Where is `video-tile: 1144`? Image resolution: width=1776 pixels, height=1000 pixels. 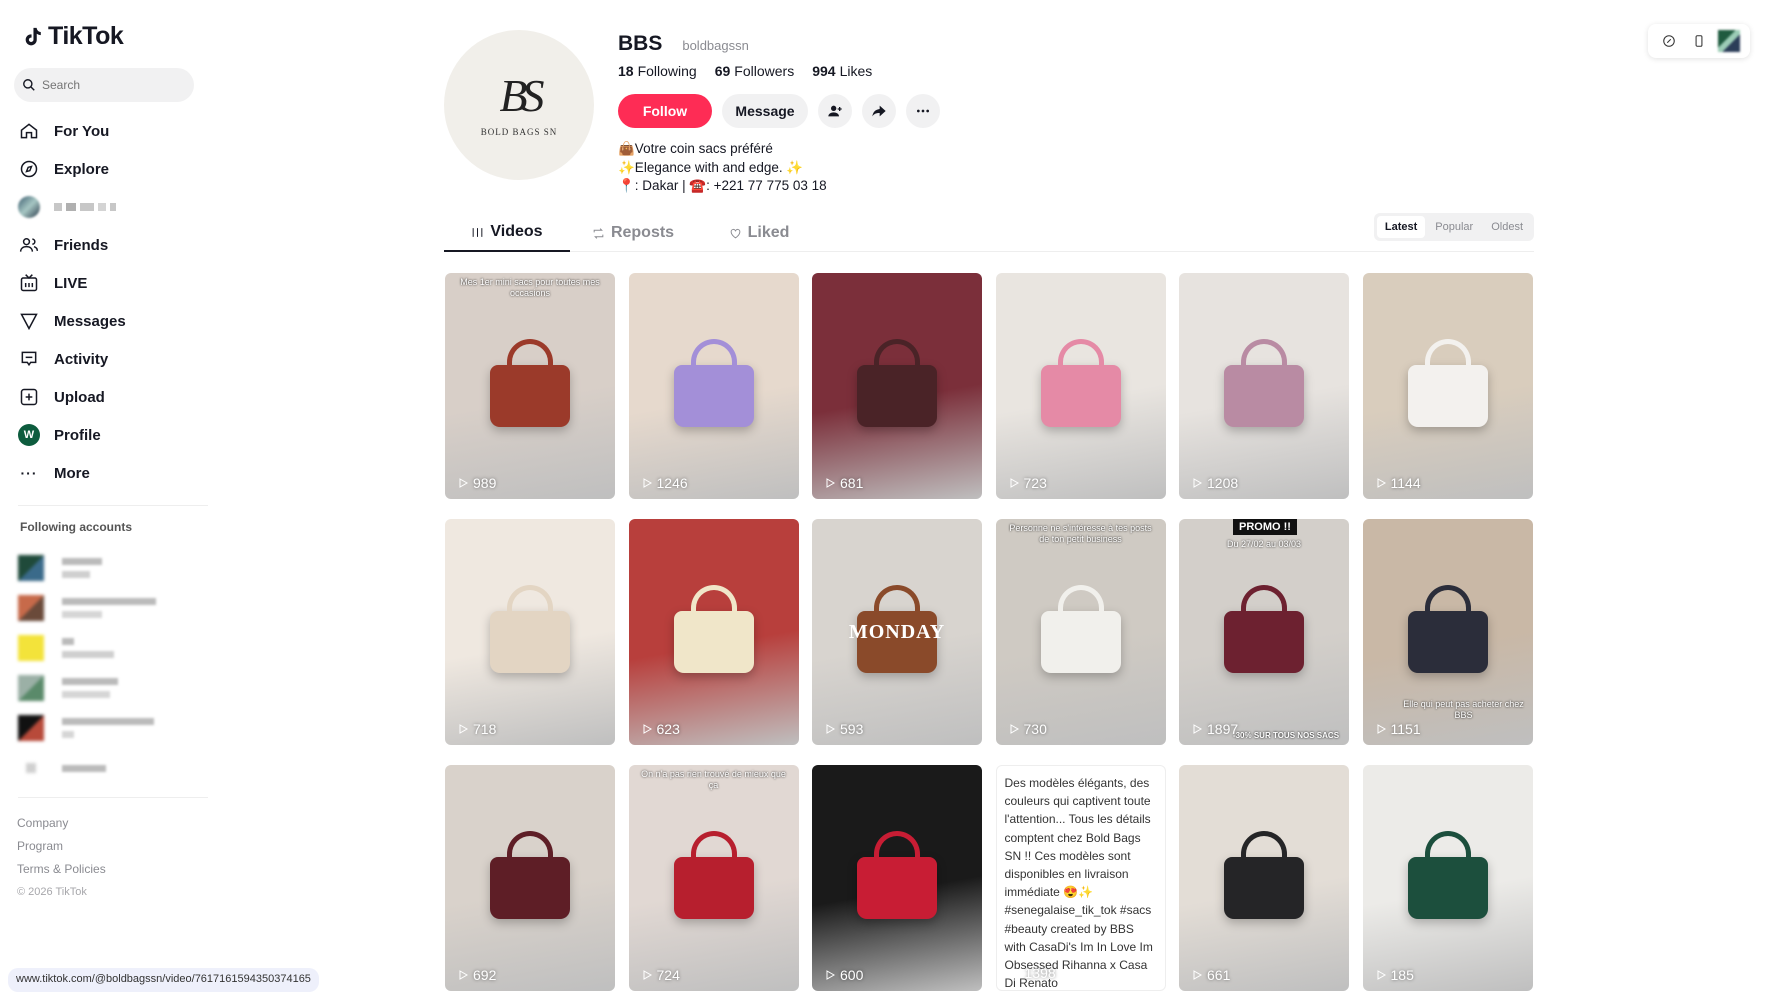 video-tile: 1144 is located at coordinates (1447, 386).